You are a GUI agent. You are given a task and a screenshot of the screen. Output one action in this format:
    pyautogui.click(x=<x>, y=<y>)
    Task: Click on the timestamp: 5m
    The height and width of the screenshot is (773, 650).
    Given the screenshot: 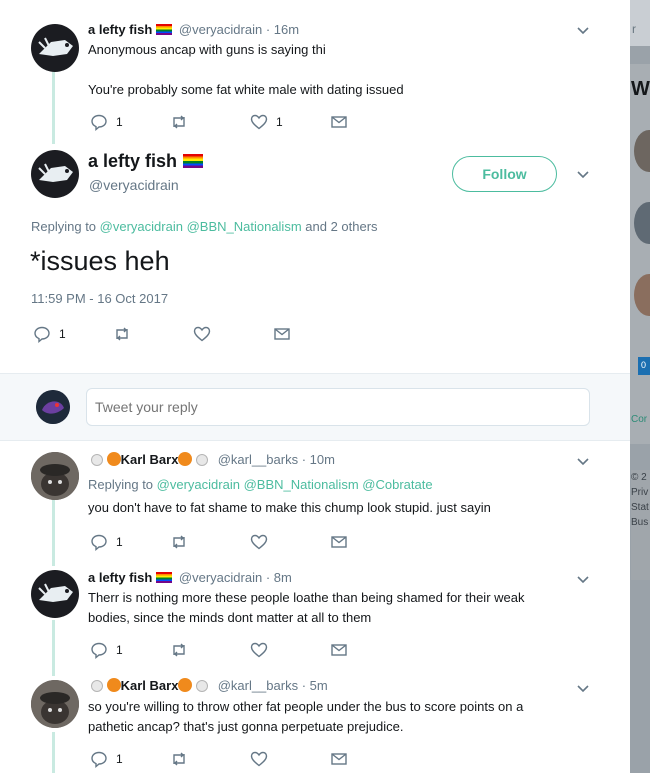 What is the action you would take?
    pyautogui.click(x=319, y=685)
    